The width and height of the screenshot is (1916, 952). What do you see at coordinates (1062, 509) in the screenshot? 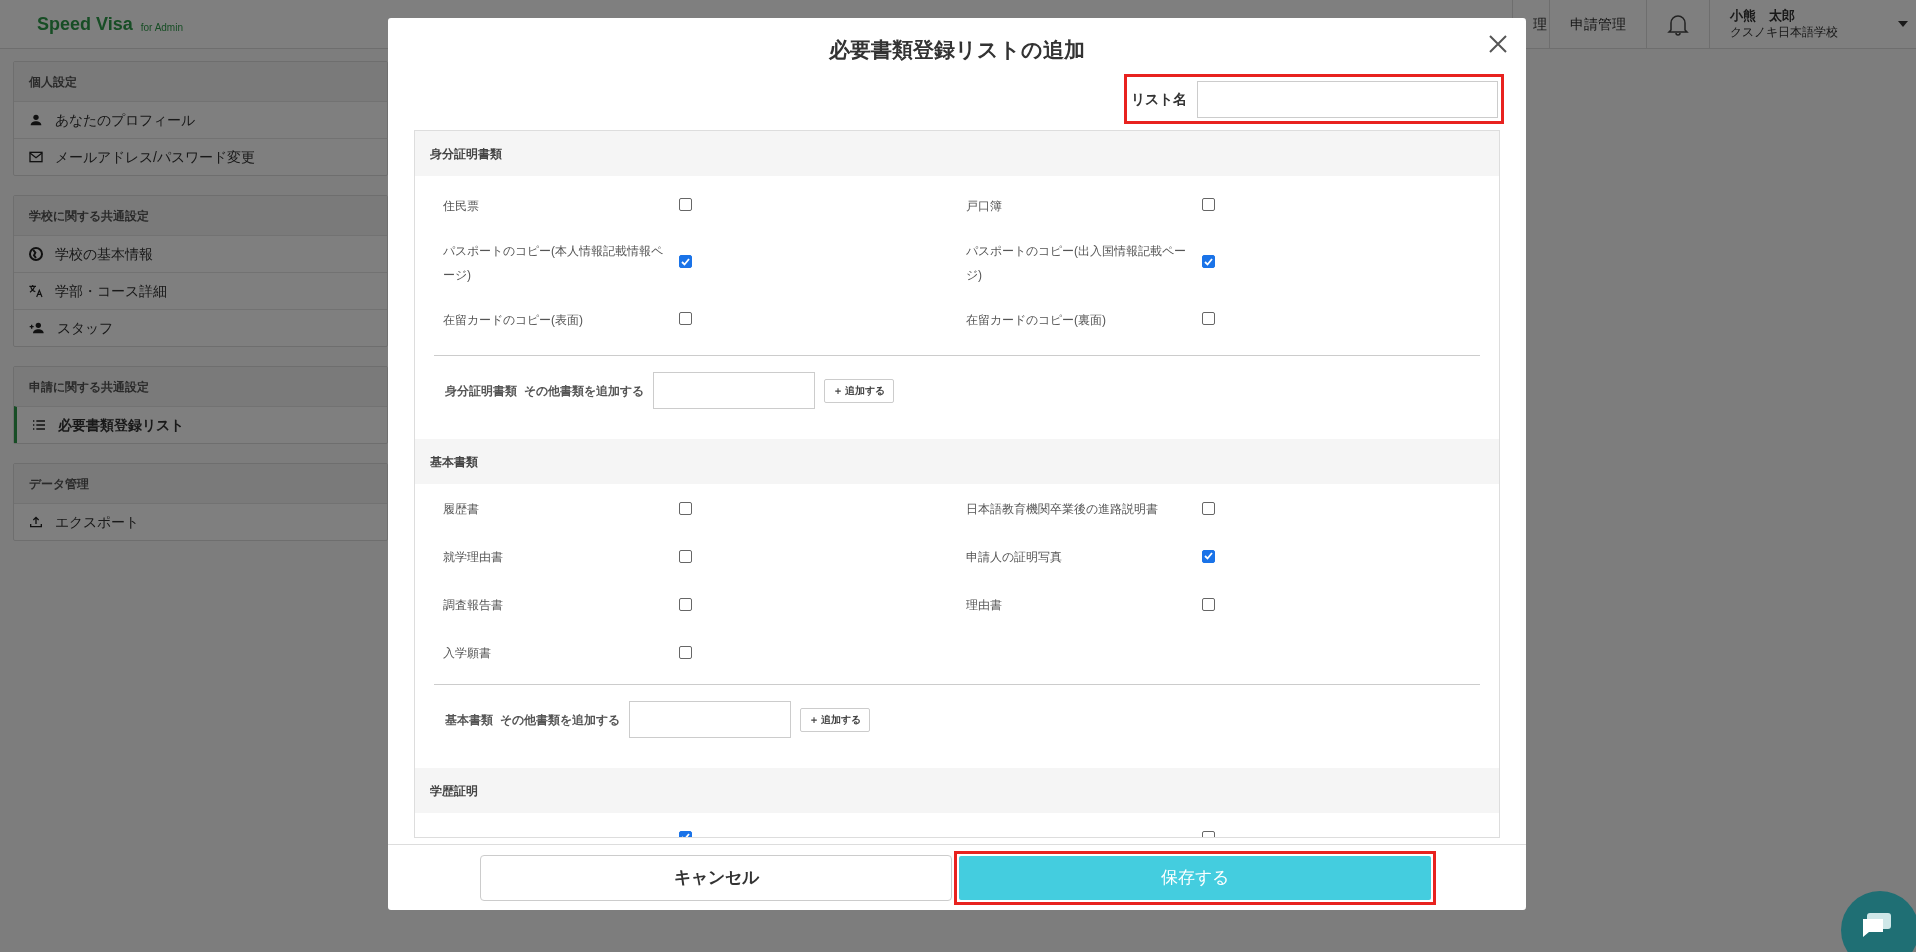
I see `document-label: 日本語教育機関卒業後の進路説明書` at bounding box center [1062, 509].